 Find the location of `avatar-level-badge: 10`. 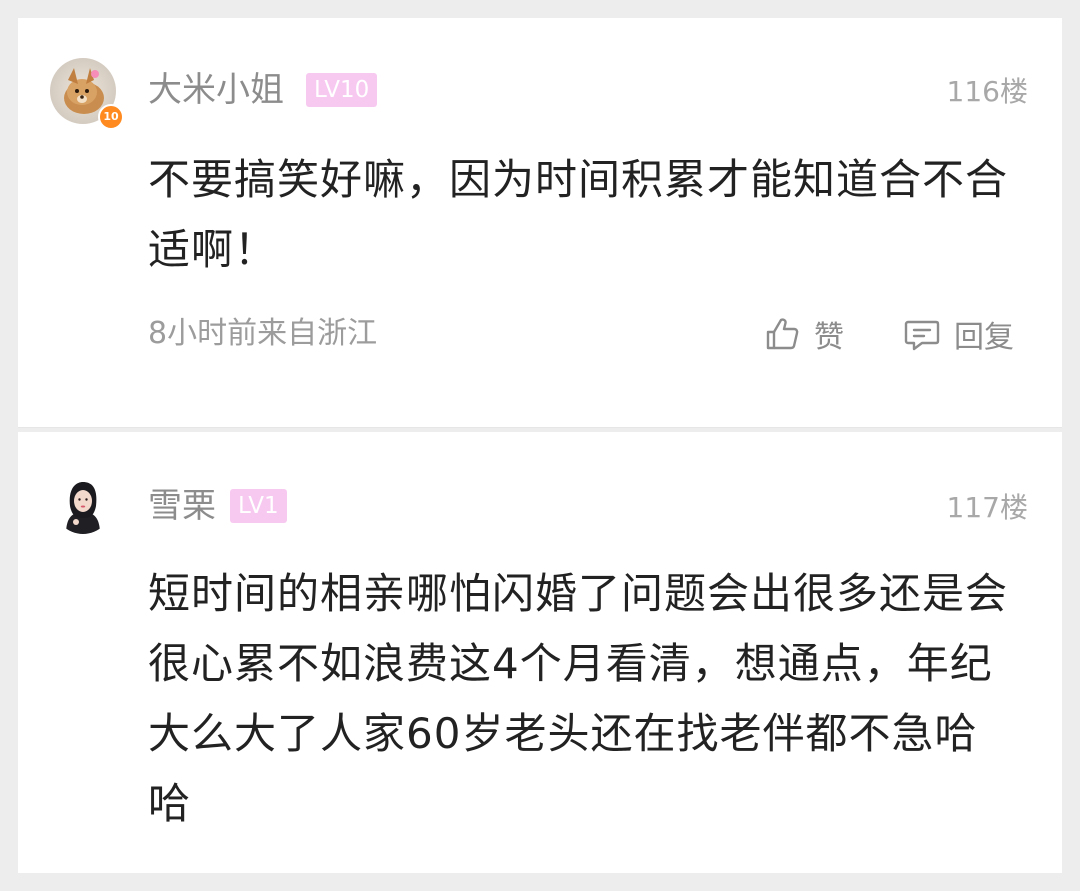

avatar-level-badge: 10 is located at coordinates (111, 117).